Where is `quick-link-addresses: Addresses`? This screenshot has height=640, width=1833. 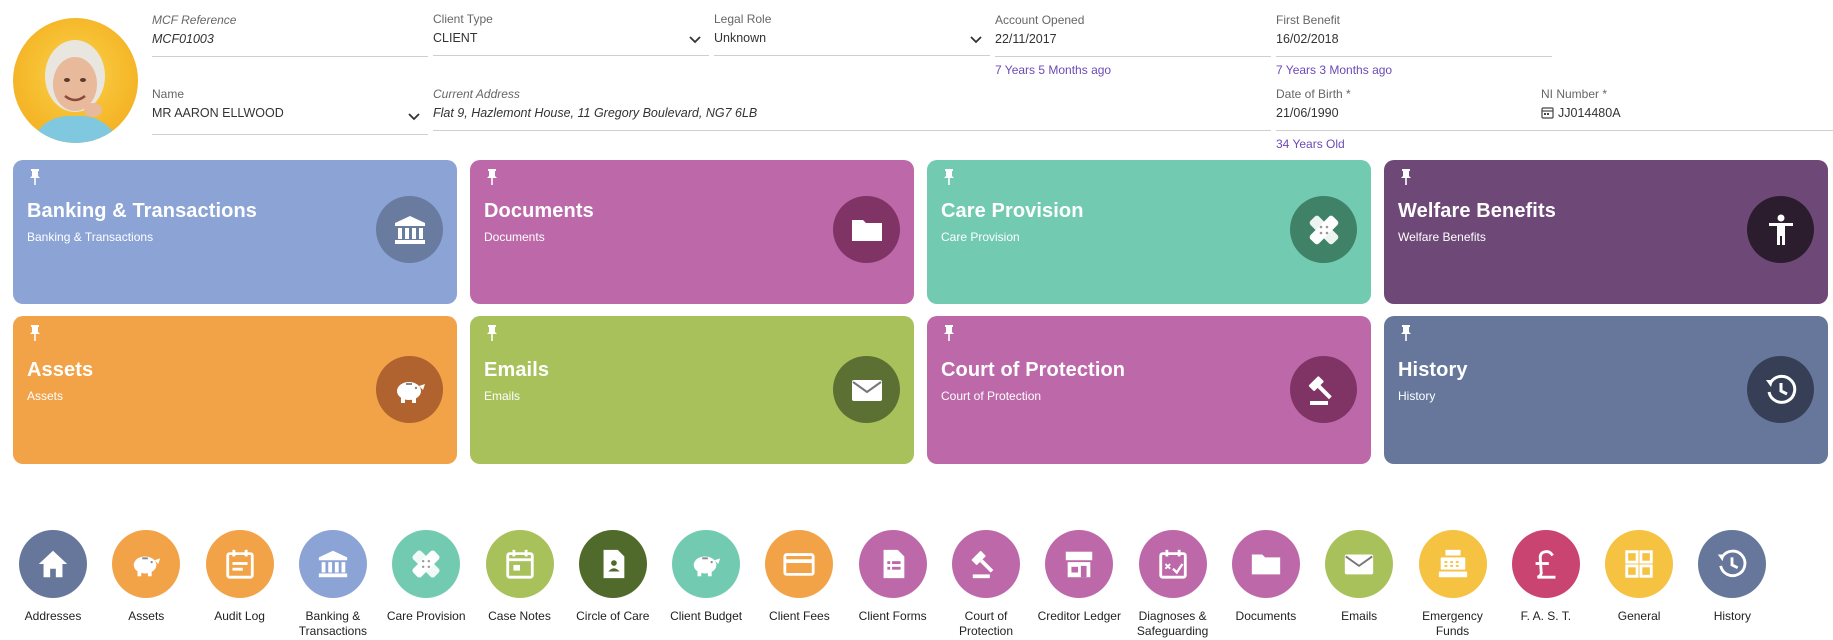
quick-link-addresses: Addresses is located at coordinates (53, 577).